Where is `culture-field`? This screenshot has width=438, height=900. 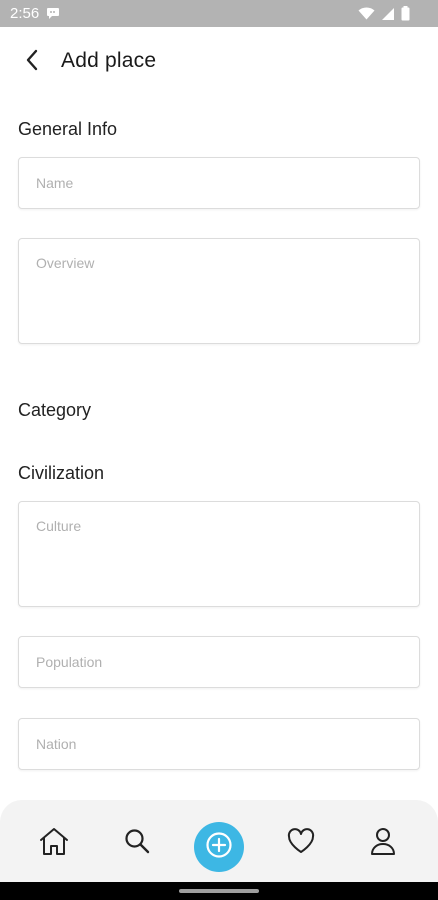 culture-field is located at coordinates (219, 554).